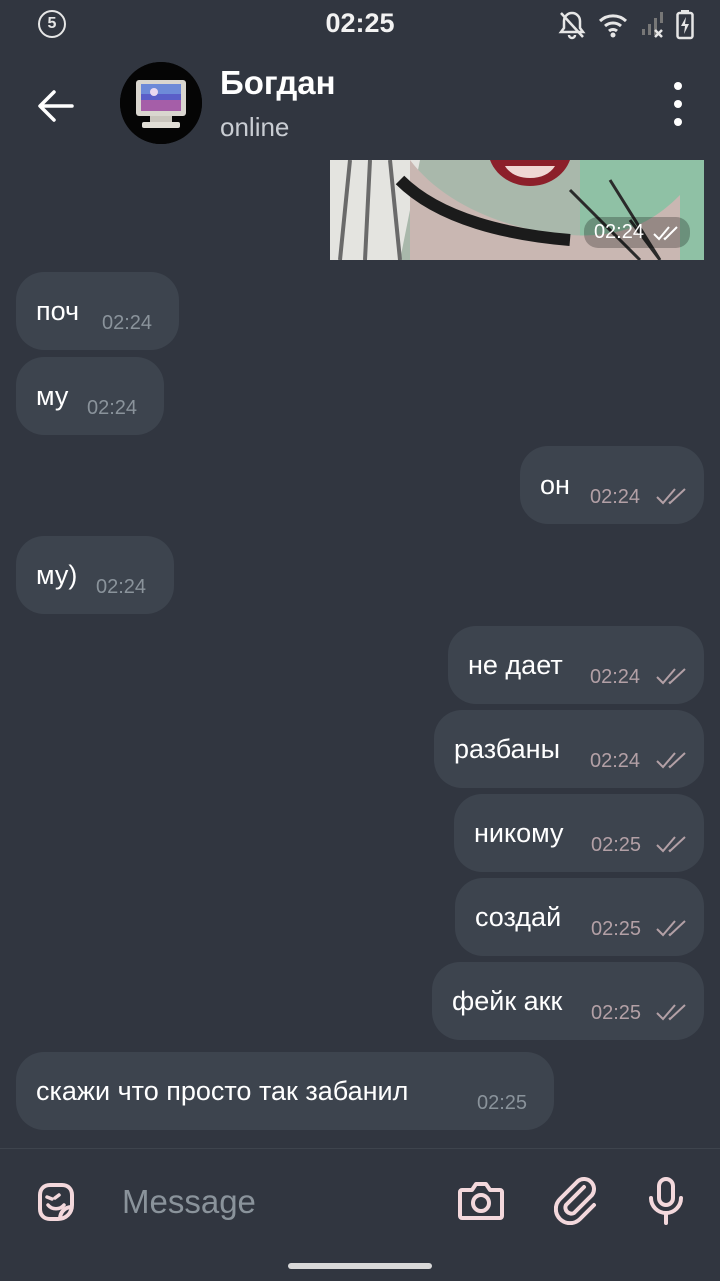  What do you see at coordinates (360, 1266) in the screenshot?
I see `home-indicator` at bounding box center [360, 1266].